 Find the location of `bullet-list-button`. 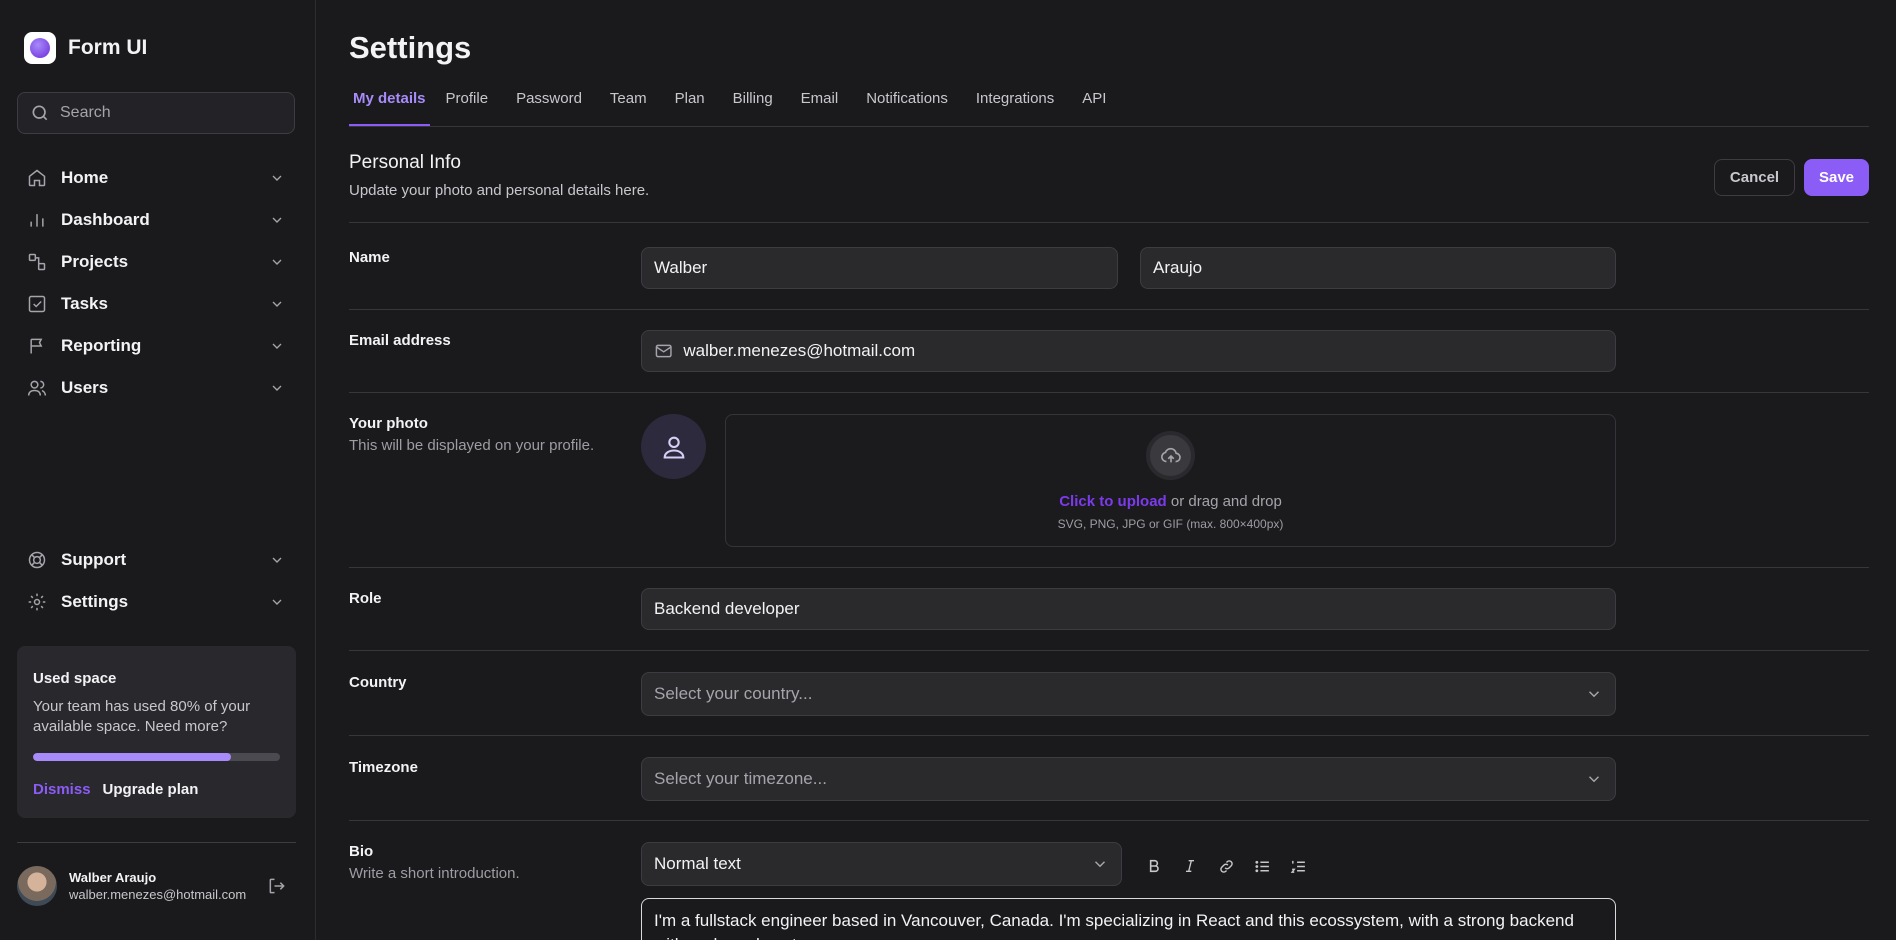

bullet-list-button is located at coordinates (1262, 866).